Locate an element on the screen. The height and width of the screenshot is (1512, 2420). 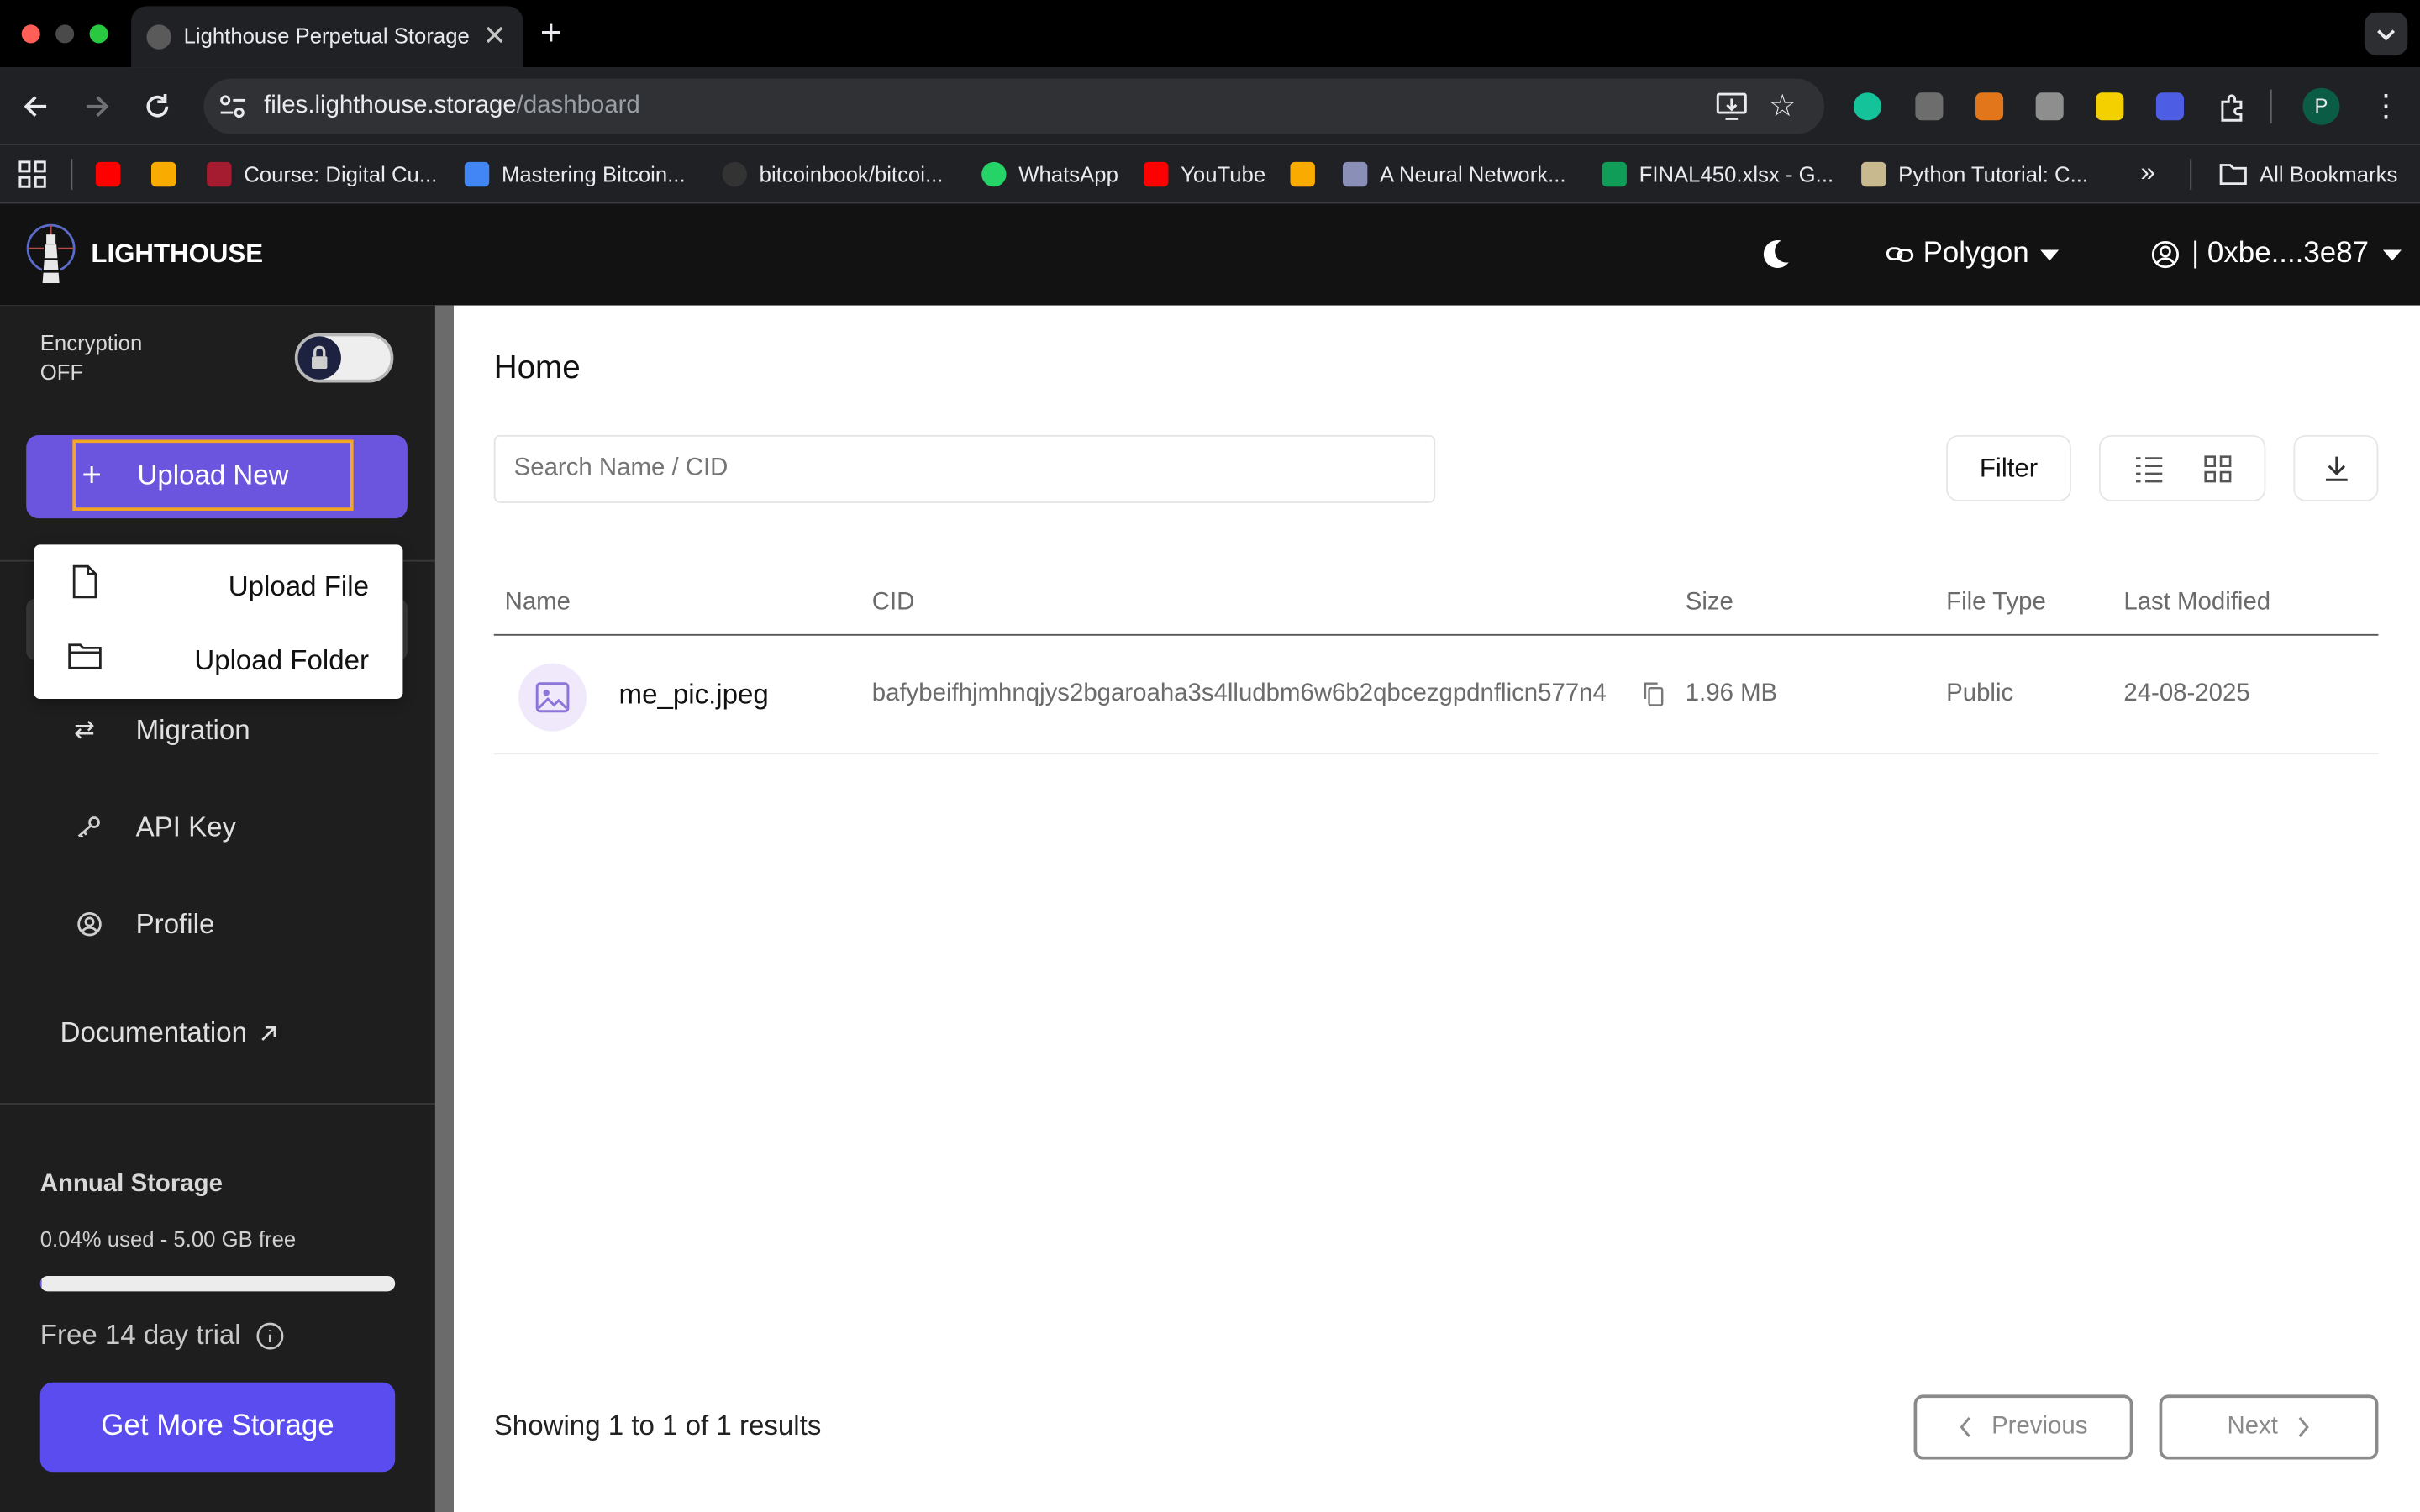
bookmark-whatsapp: WhatsApp is located at coordinates (1049, 174).